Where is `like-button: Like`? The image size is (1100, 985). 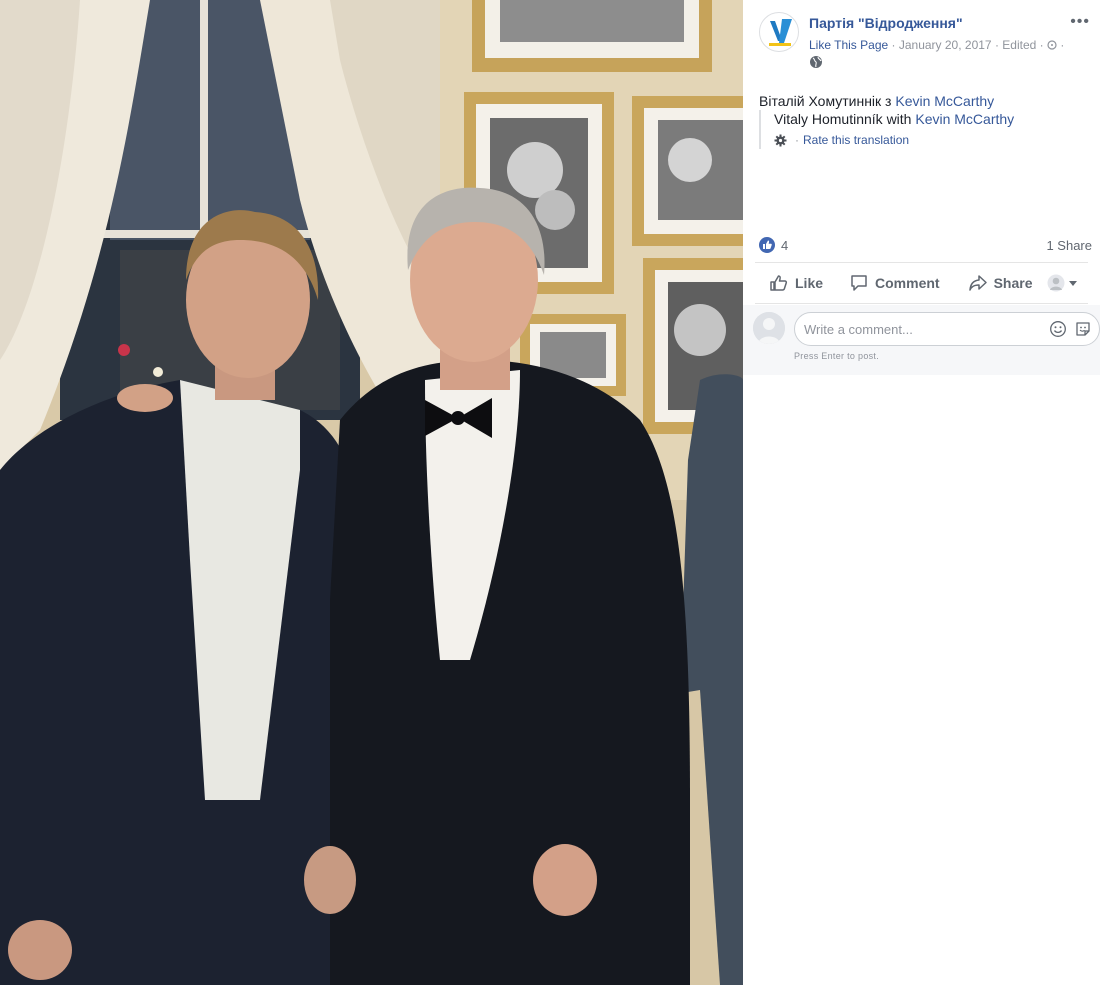 like-button: Like is located at coordinates (796, 283).